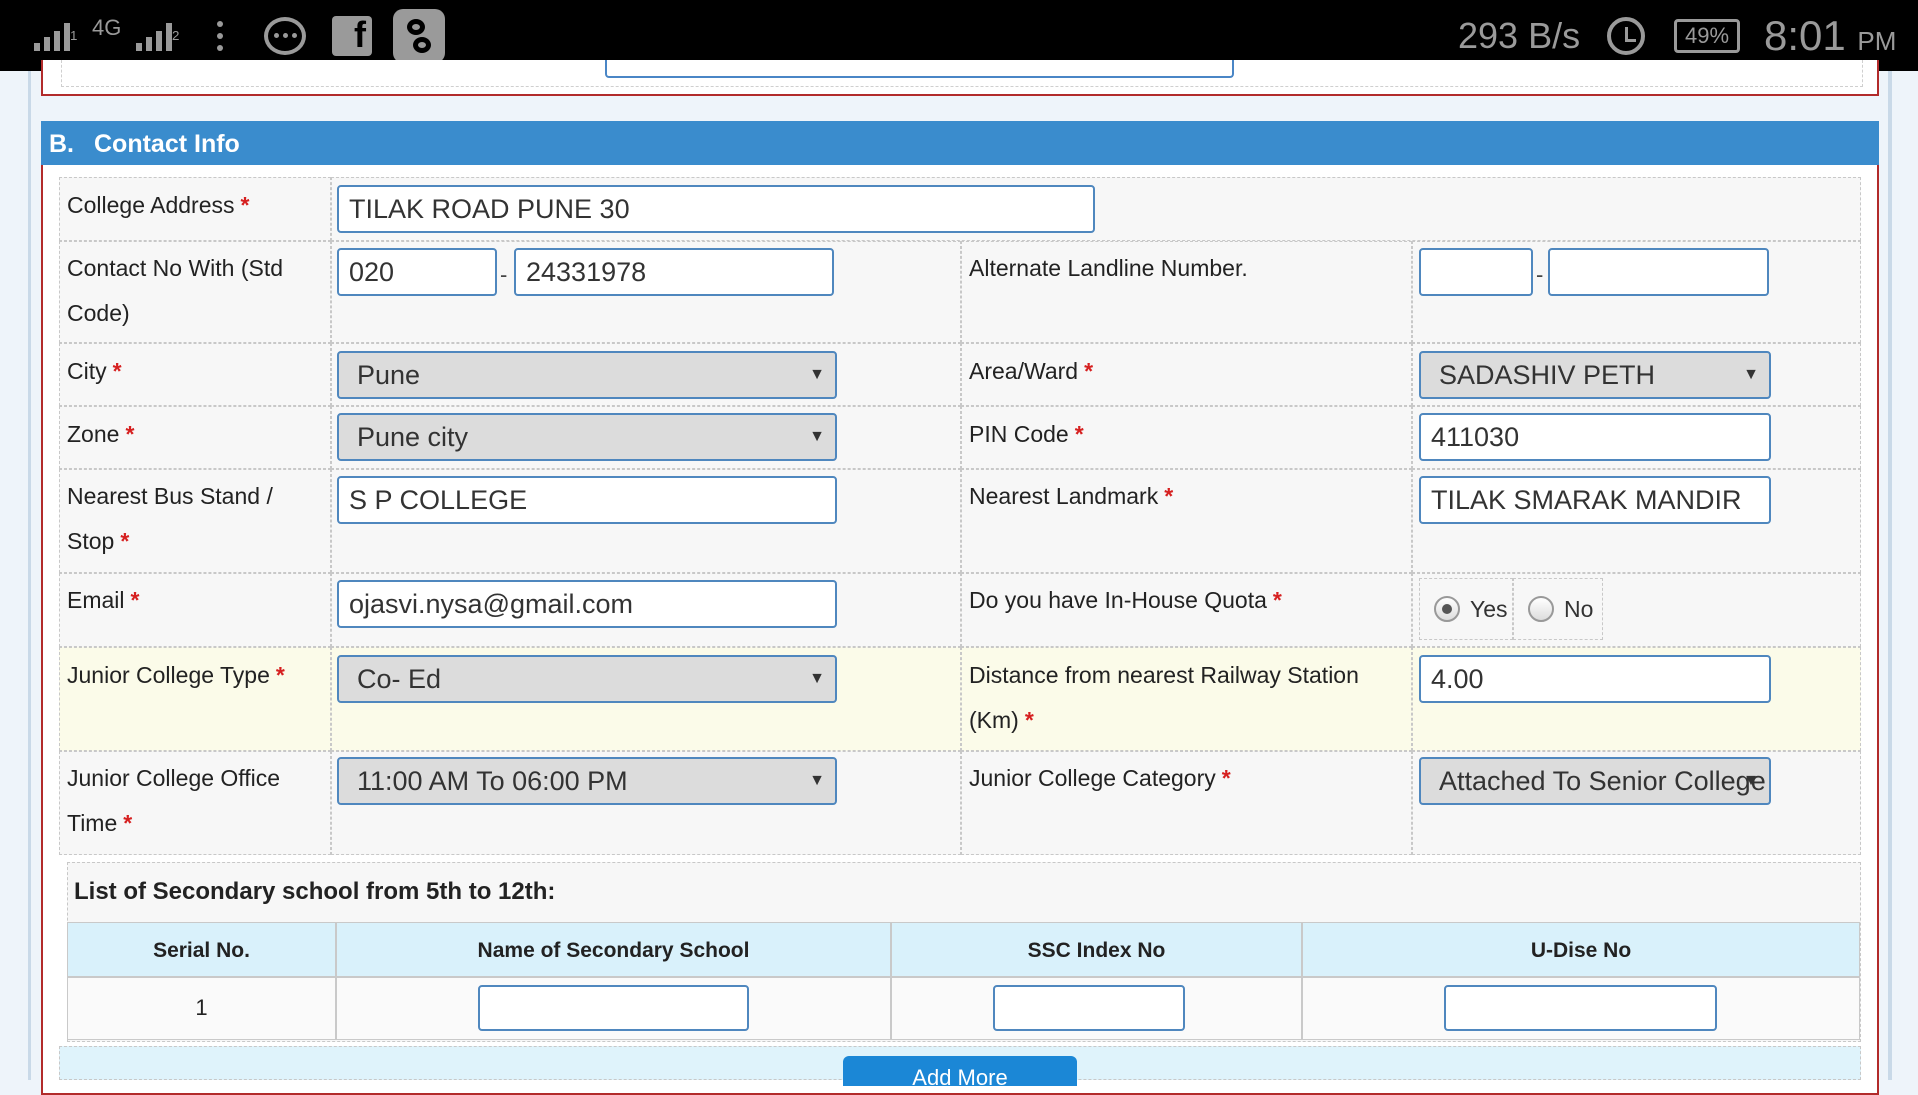  I want to click on network-type-label: 4G, so click(107, 27).